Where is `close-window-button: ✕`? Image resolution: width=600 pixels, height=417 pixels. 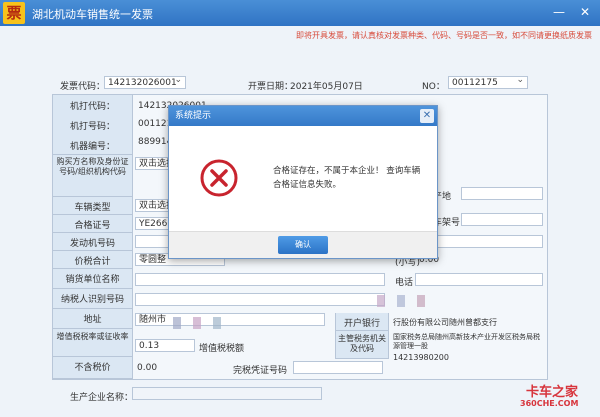 close-window-button: ✕ is located at coordinates (585, 12).